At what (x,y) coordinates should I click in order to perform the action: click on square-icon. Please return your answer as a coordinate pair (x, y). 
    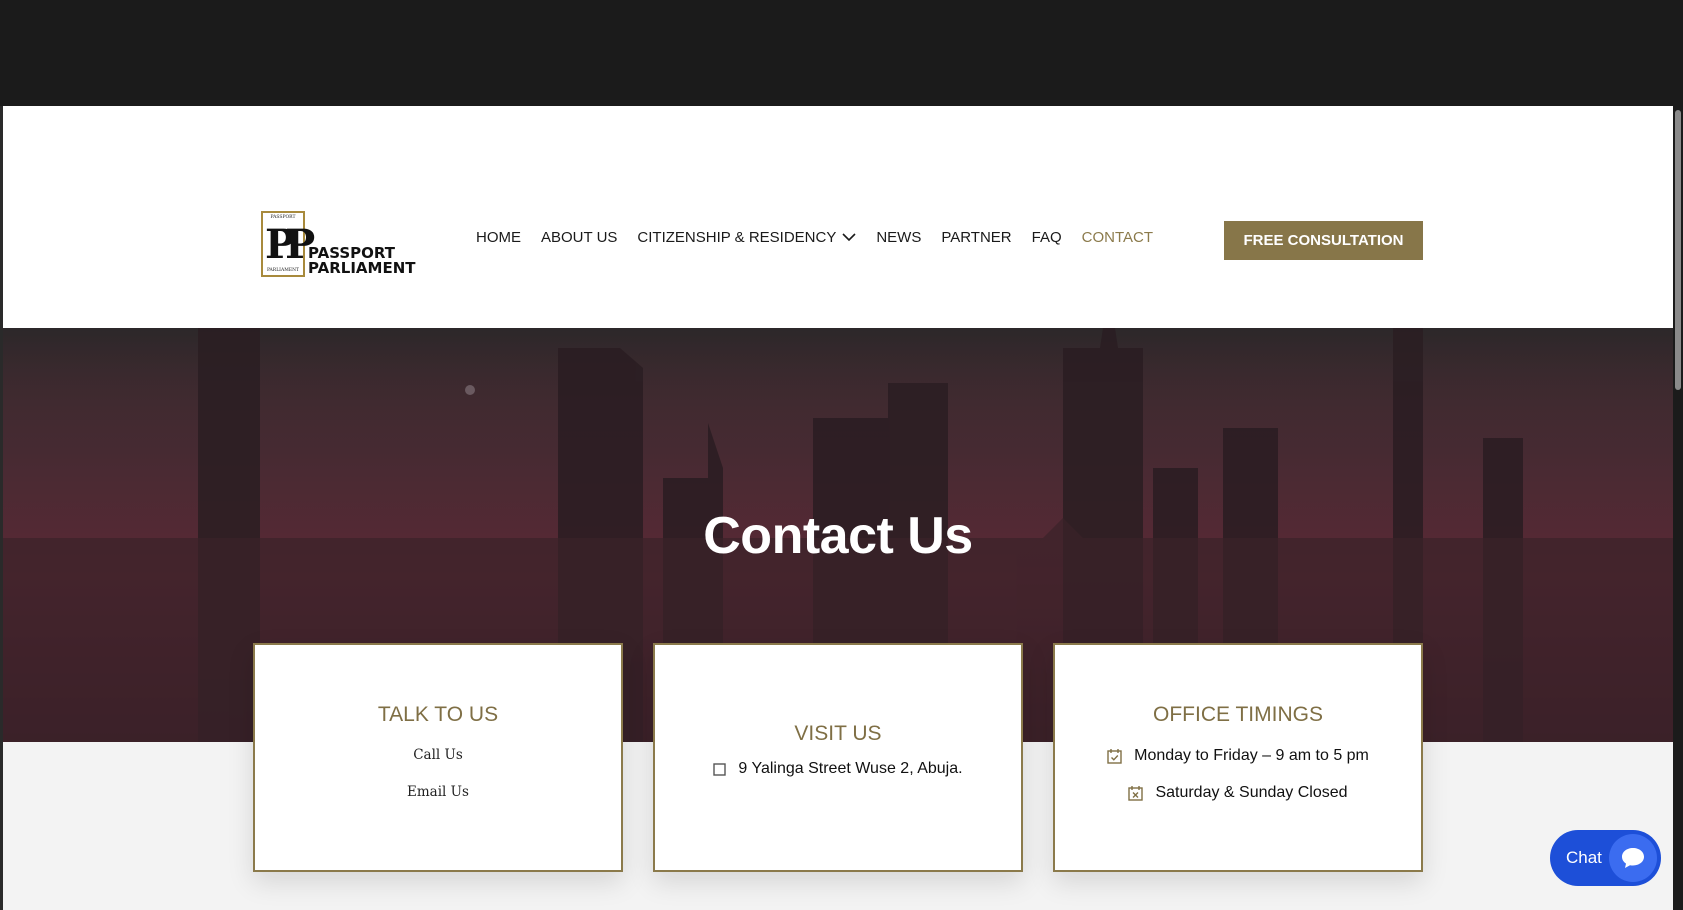
    Looking at the image, I should click on (720, 769).